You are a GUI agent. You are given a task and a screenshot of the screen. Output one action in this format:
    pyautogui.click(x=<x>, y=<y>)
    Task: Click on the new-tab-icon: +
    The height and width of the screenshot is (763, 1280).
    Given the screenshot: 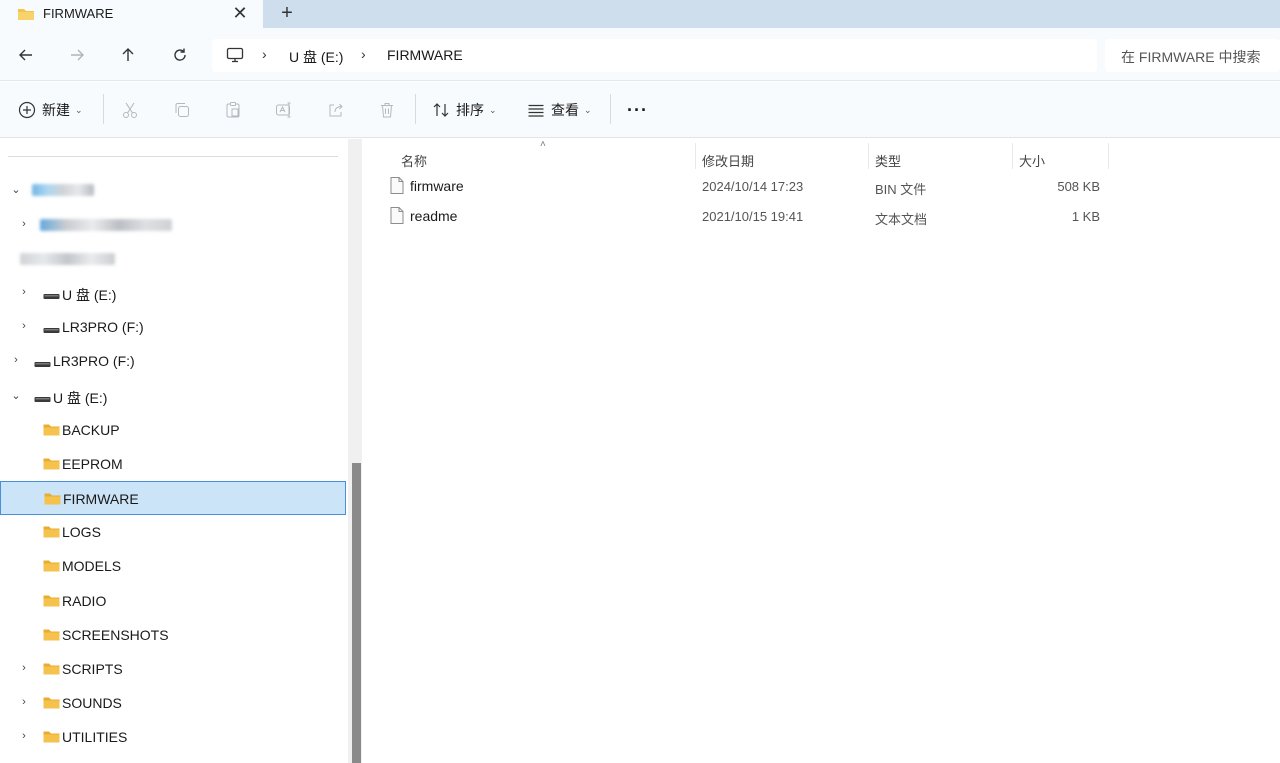 What is the action you would take?
    pyautogui.click(x=287, y=13)
    